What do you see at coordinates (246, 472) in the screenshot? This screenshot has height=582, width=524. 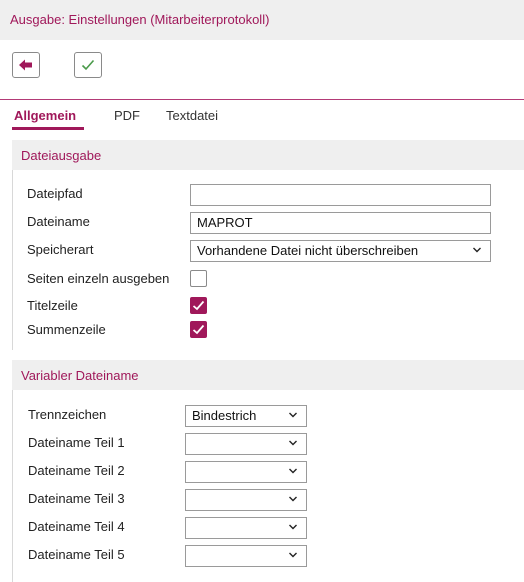 I see `dateiname-teil-2-select` at bounding box center [246, 472].